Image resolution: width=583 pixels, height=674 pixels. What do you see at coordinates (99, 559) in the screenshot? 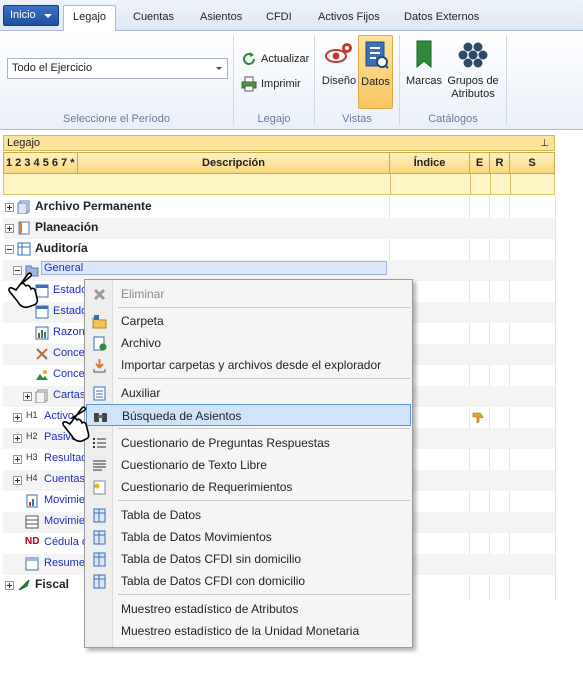
I see `data-table-icon` at bounding box center [99, 559].